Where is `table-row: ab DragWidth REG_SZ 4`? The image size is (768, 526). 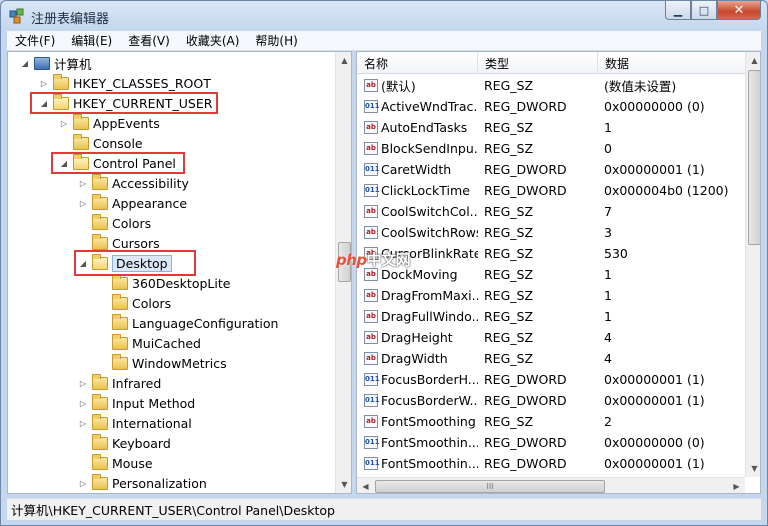
table-row: ab DragWidth REG_SZ 4 is located at coordinates (551, 358).